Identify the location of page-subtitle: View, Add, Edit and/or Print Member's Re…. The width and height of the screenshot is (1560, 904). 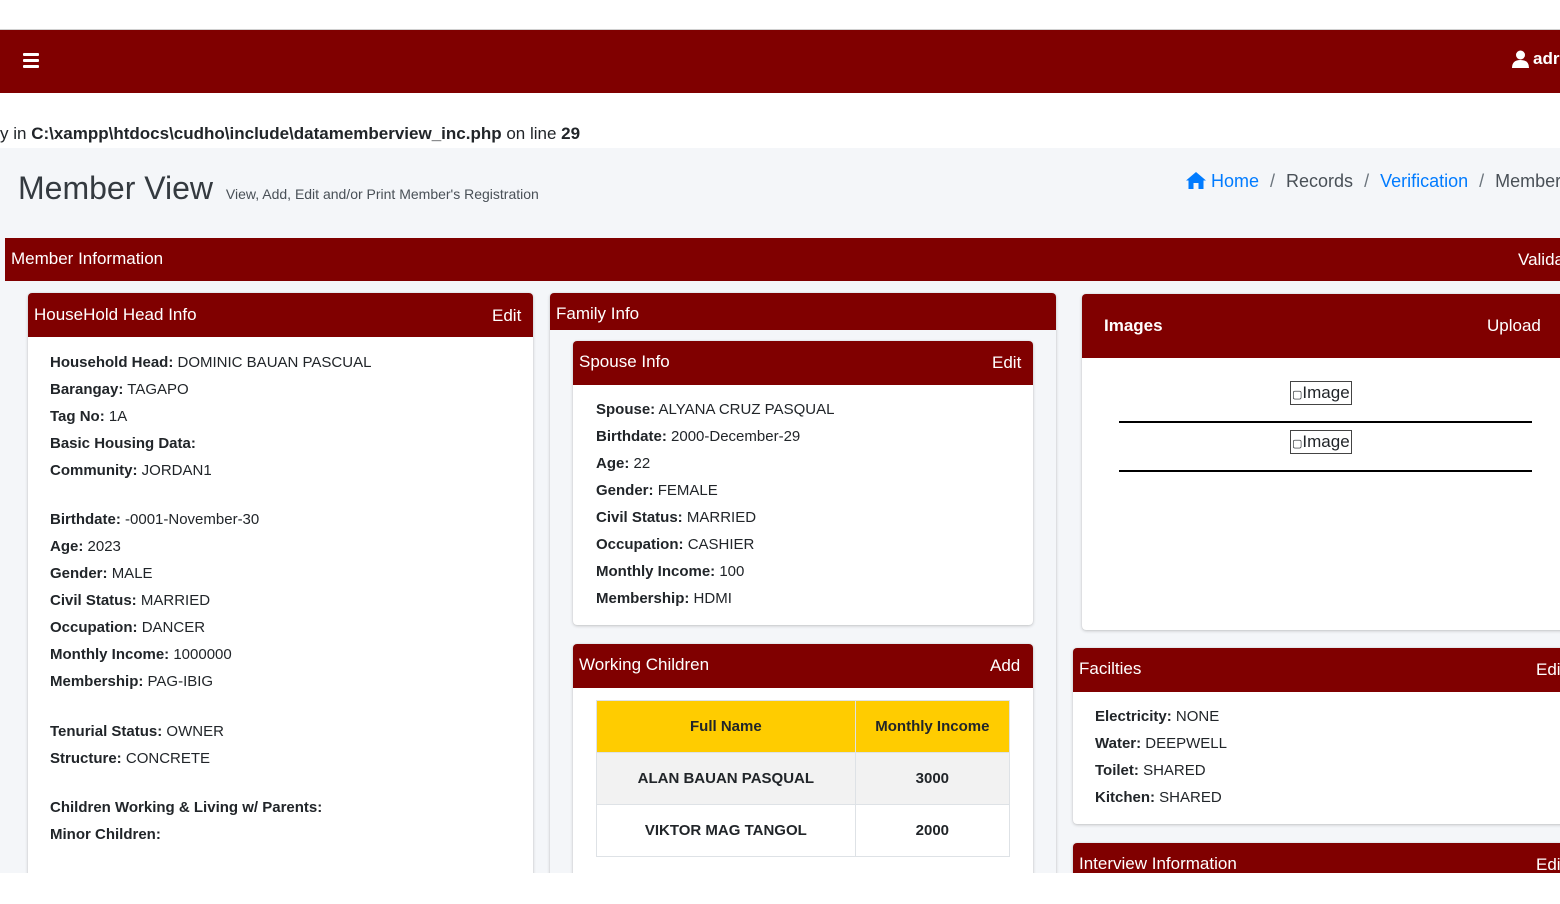
(382, 194).